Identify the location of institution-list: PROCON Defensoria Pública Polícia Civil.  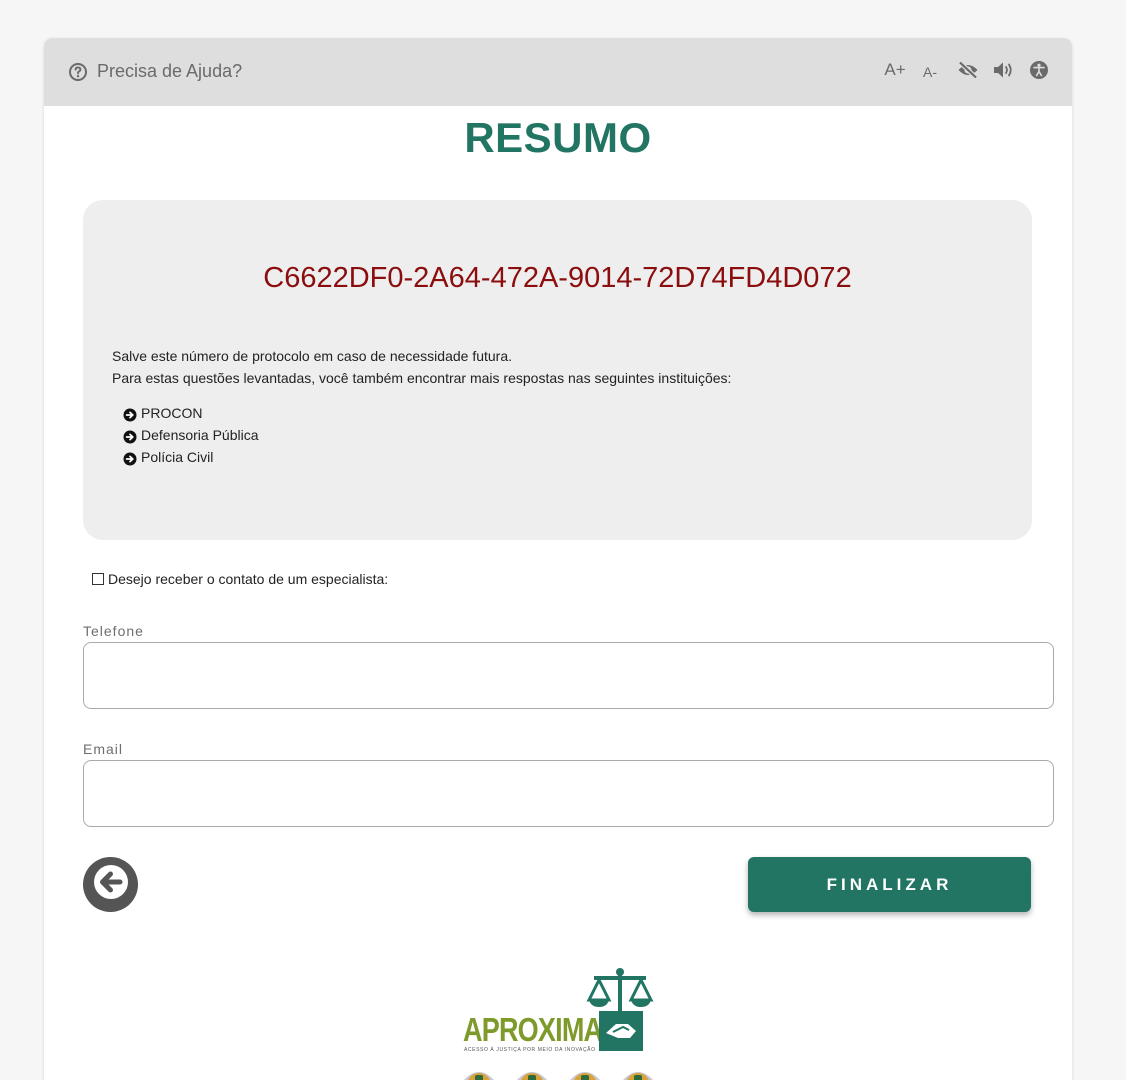
(191, 435).